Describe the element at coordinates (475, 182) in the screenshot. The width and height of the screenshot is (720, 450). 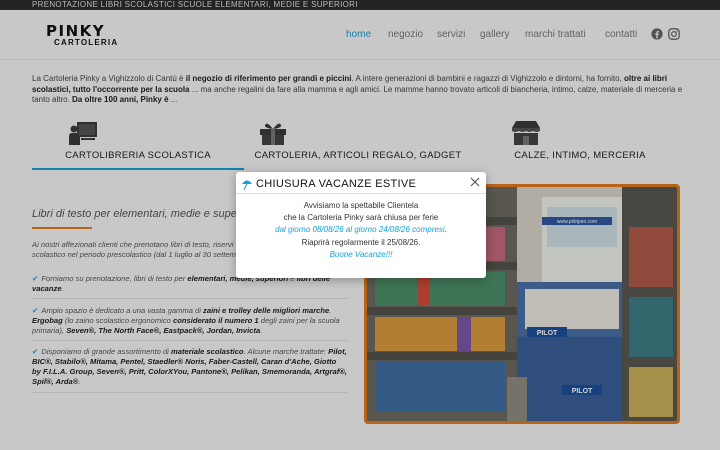
I see `close-icon` at that location.